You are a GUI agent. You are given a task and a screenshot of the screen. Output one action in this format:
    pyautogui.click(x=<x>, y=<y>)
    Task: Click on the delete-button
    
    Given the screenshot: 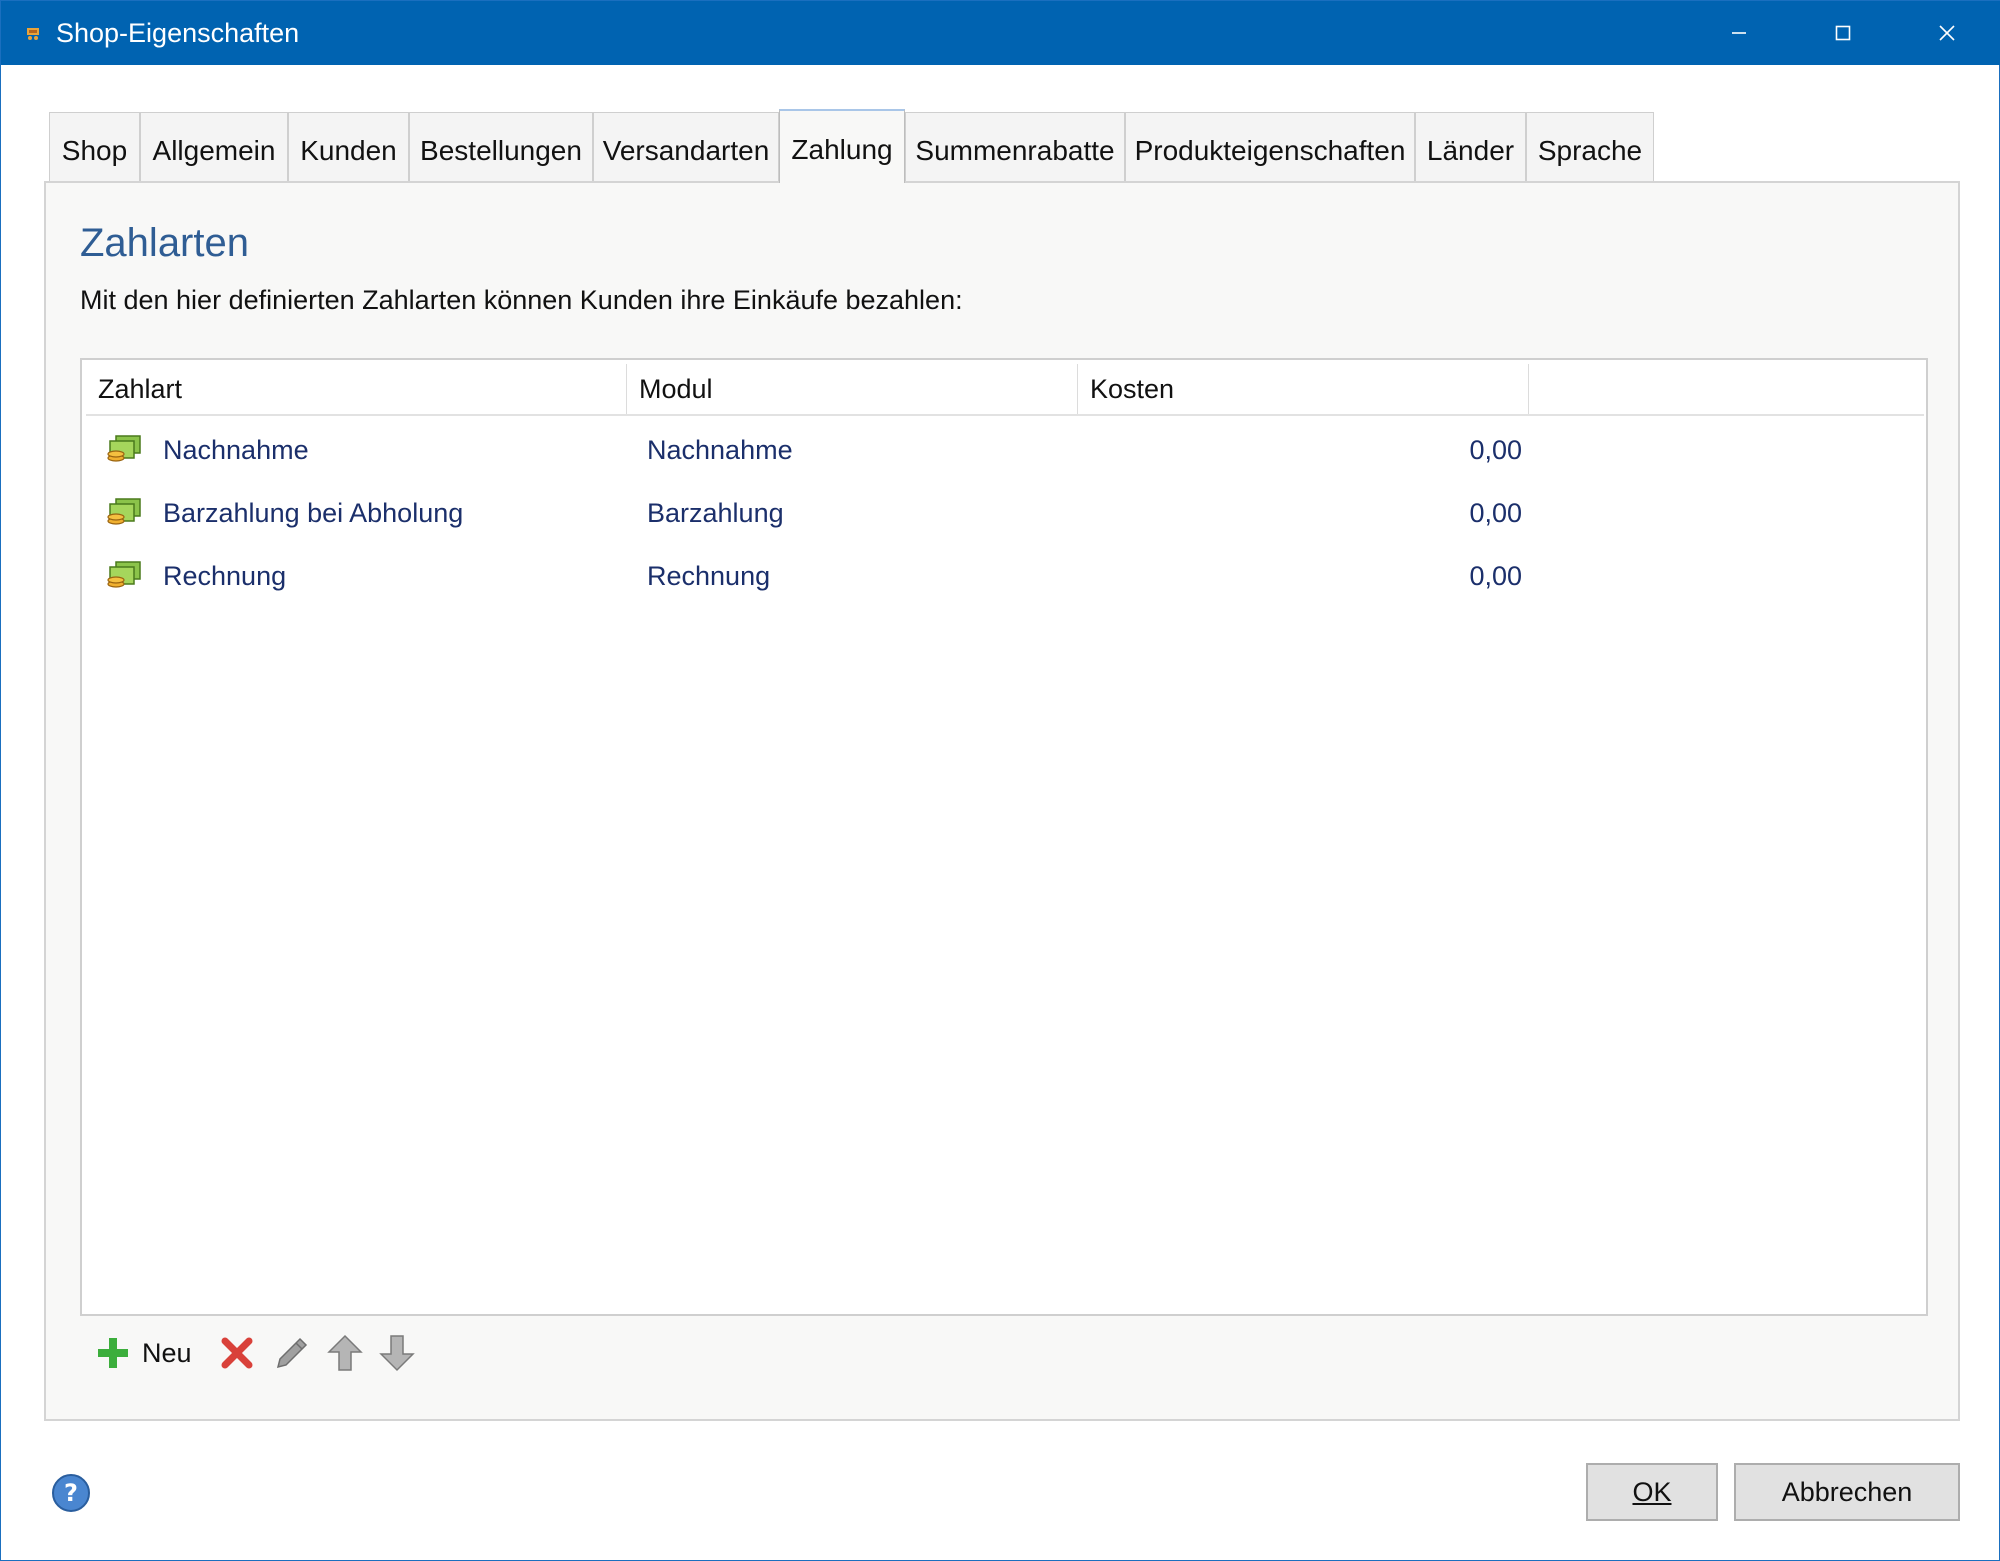 What is the action you would take?
    pyautogui.click(x=237, y=1353)
    